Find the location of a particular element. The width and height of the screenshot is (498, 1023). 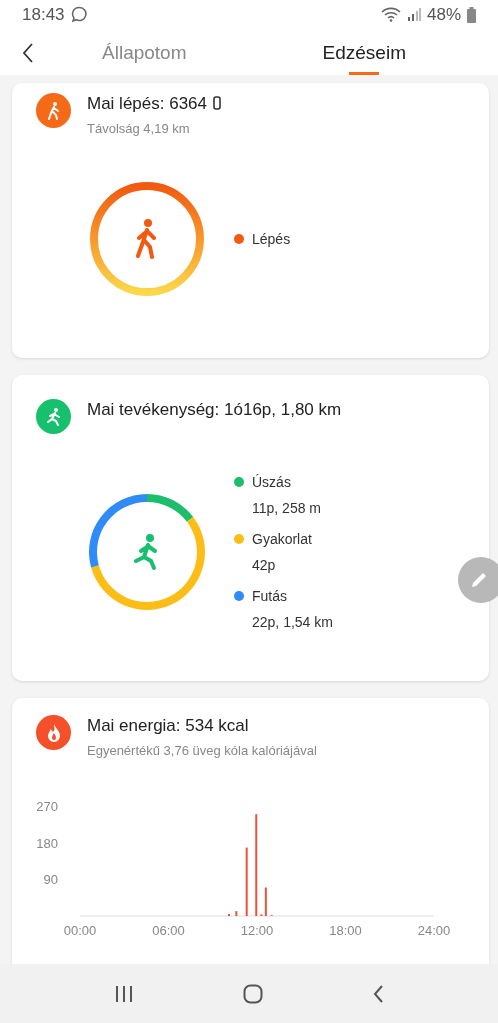

axis-label: 90 is located at coordinates (50, 880).